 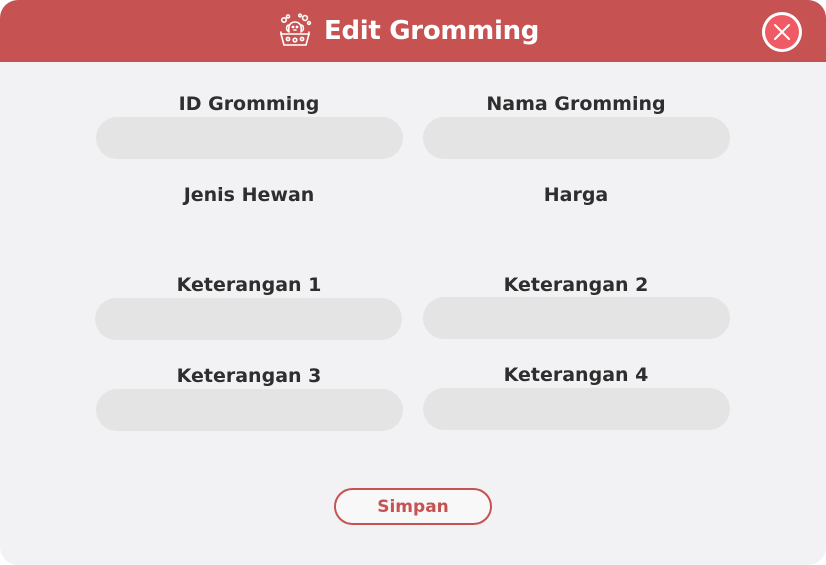 What do you see at coordinates (576, 285) in the screenshot?
I see `label-keterangan-2: Keterangan 2` at bounding box center [576, 285].